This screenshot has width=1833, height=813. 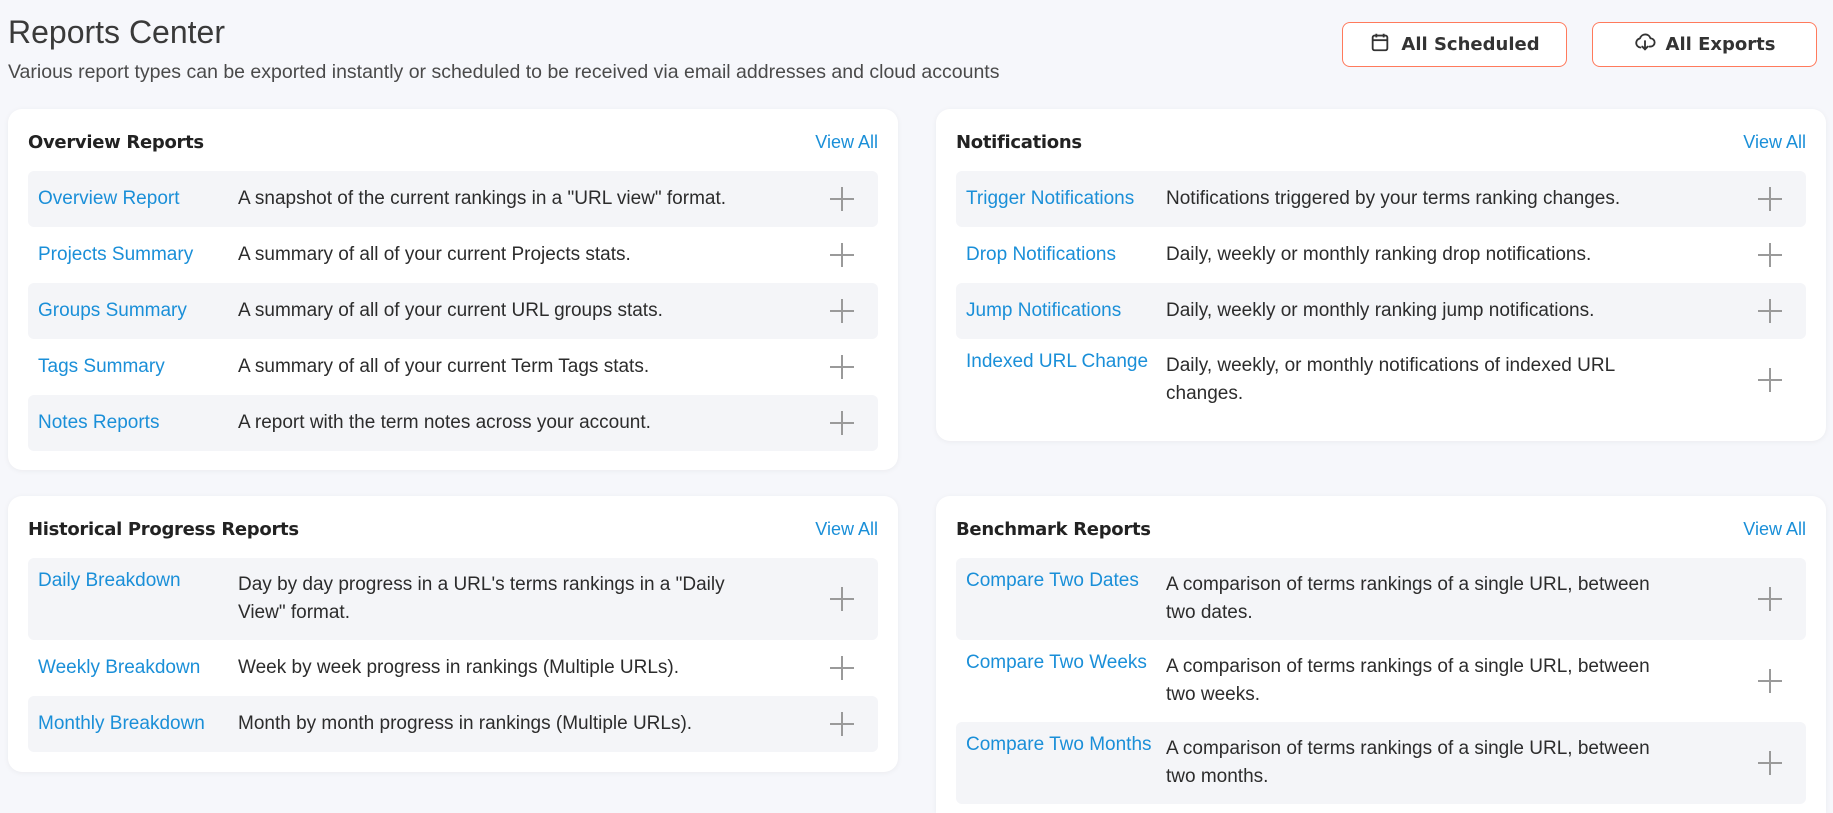 What do you see at coordinates (1066, 663) in the screenshot?
I see `report-name-link: Compare Two Weeks` at bounding box center [1066, 663].